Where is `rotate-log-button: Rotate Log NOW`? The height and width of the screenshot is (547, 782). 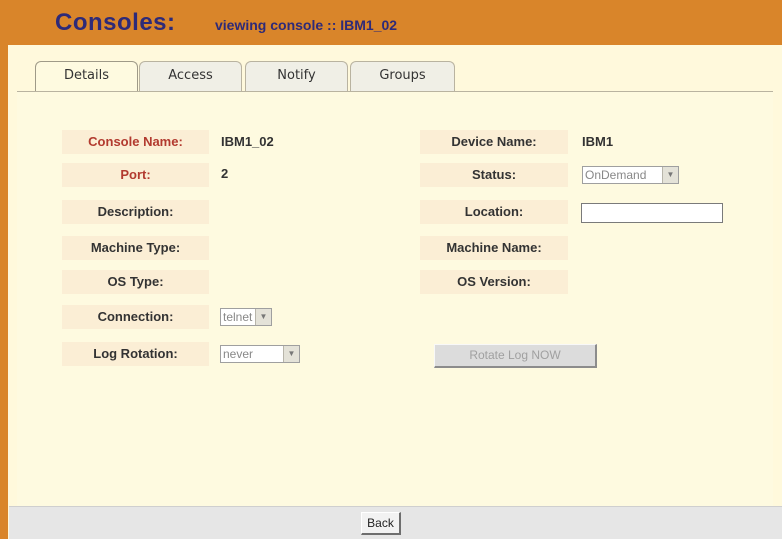 rotate-log-button: Rotate Log NOW is located at coordinates (515, 356).